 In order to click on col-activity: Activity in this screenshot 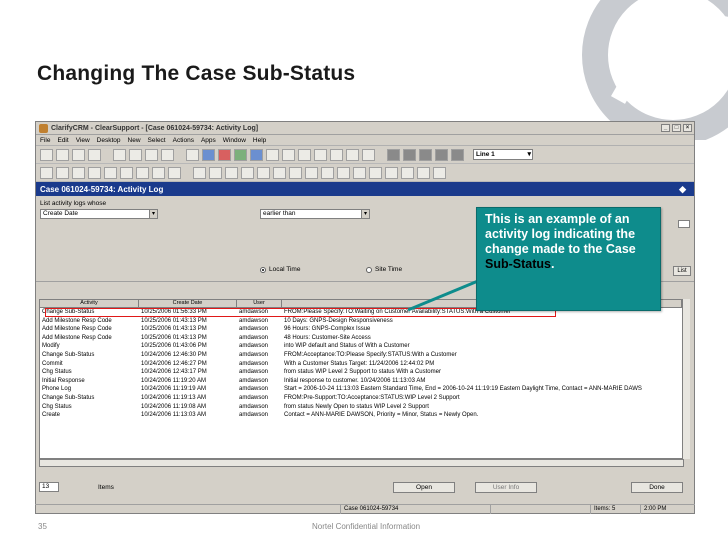, I will do `click(89, 303)`.